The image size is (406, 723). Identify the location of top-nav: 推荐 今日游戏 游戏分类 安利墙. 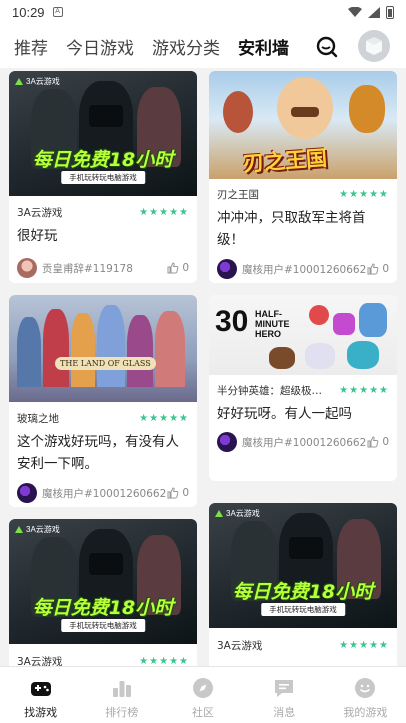
(203, 46).